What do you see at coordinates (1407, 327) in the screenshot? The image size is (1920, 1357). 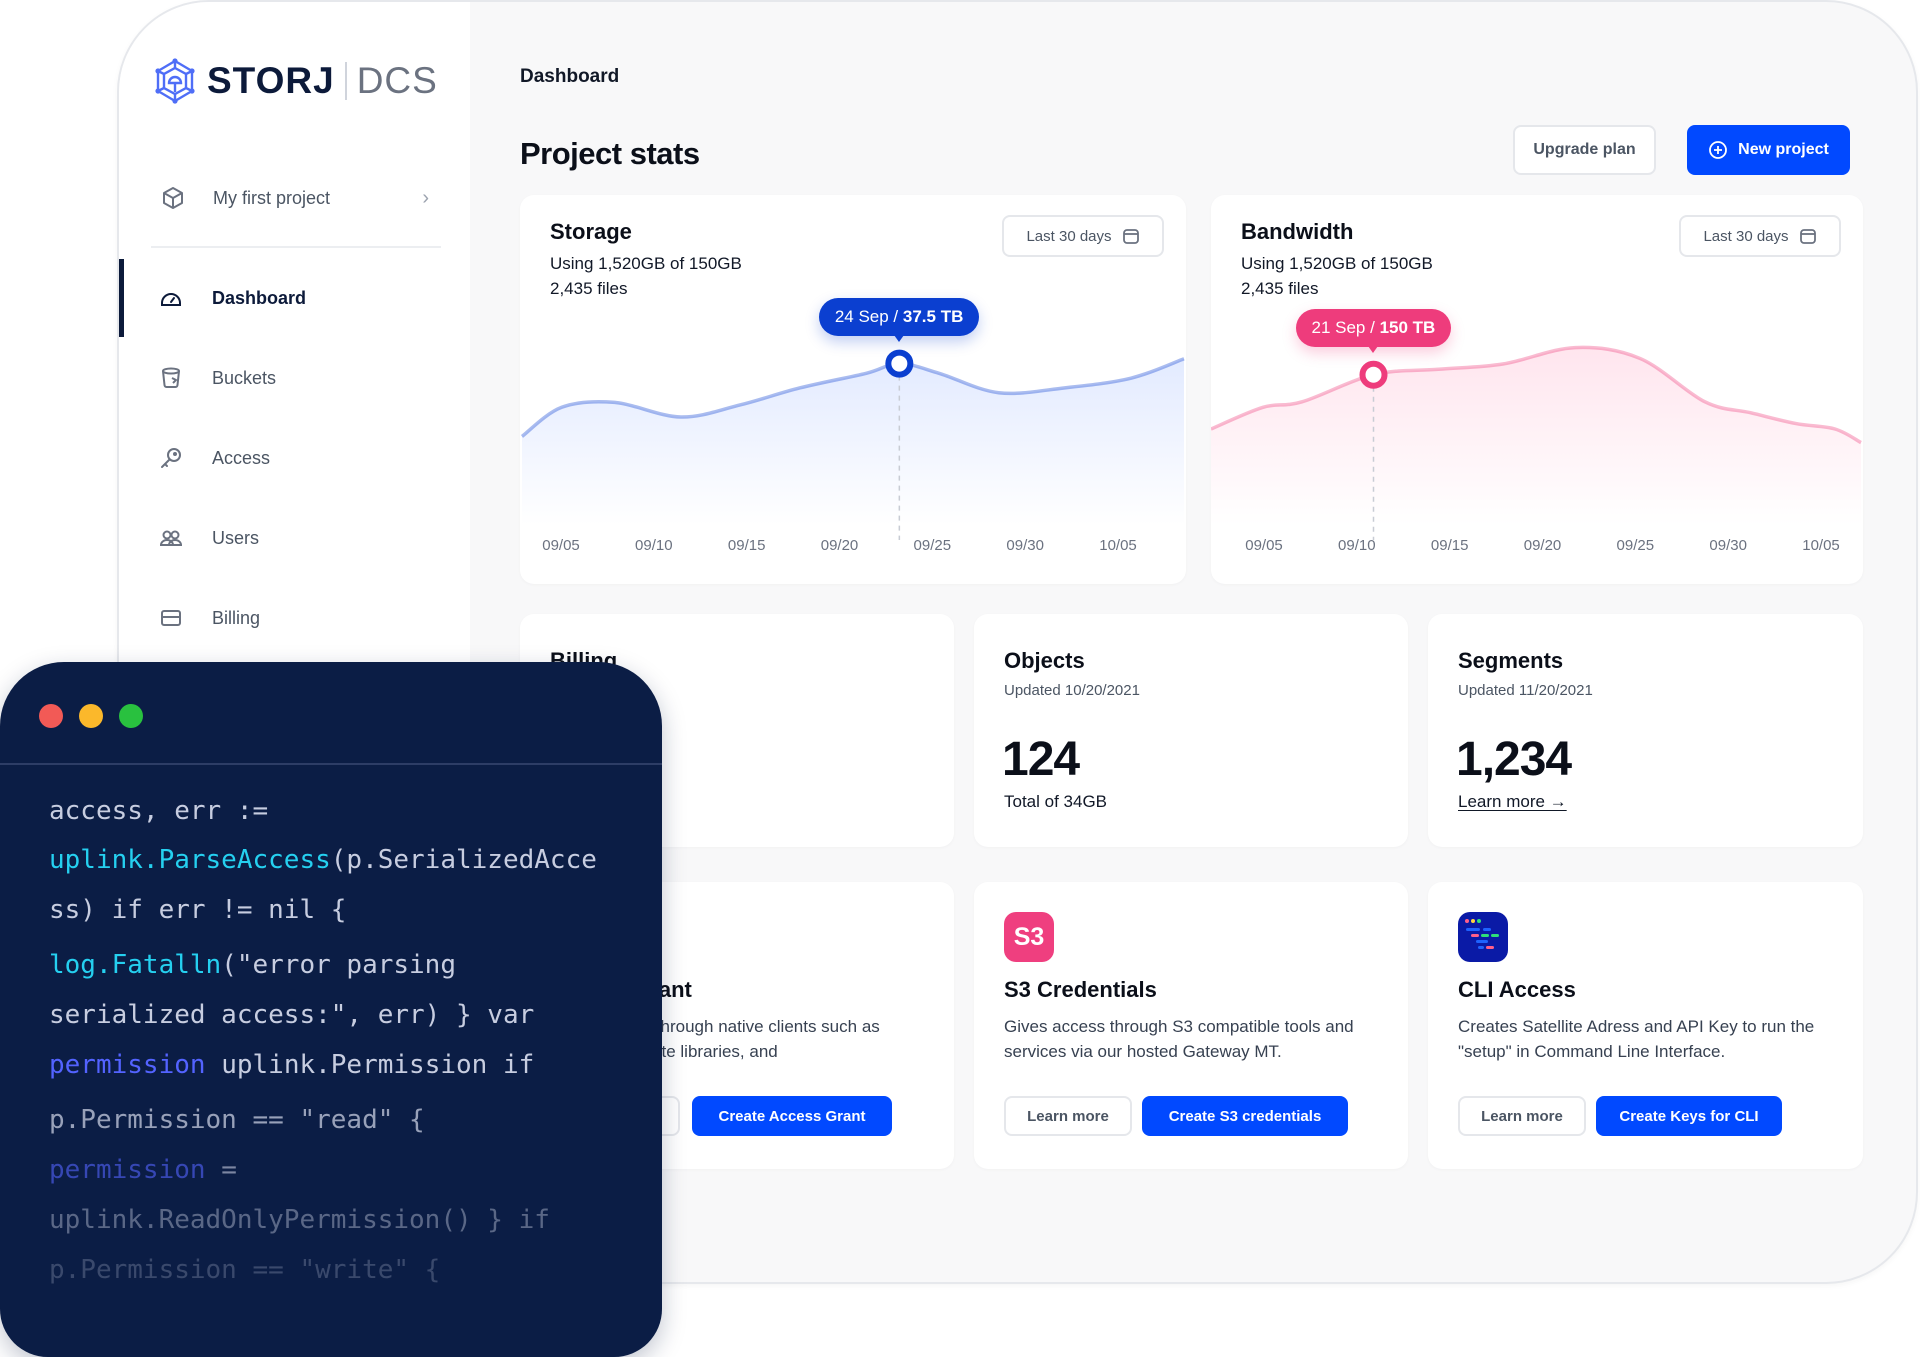 I see `tooltip-value: 150 TB` at bounding box center [1407, 327].